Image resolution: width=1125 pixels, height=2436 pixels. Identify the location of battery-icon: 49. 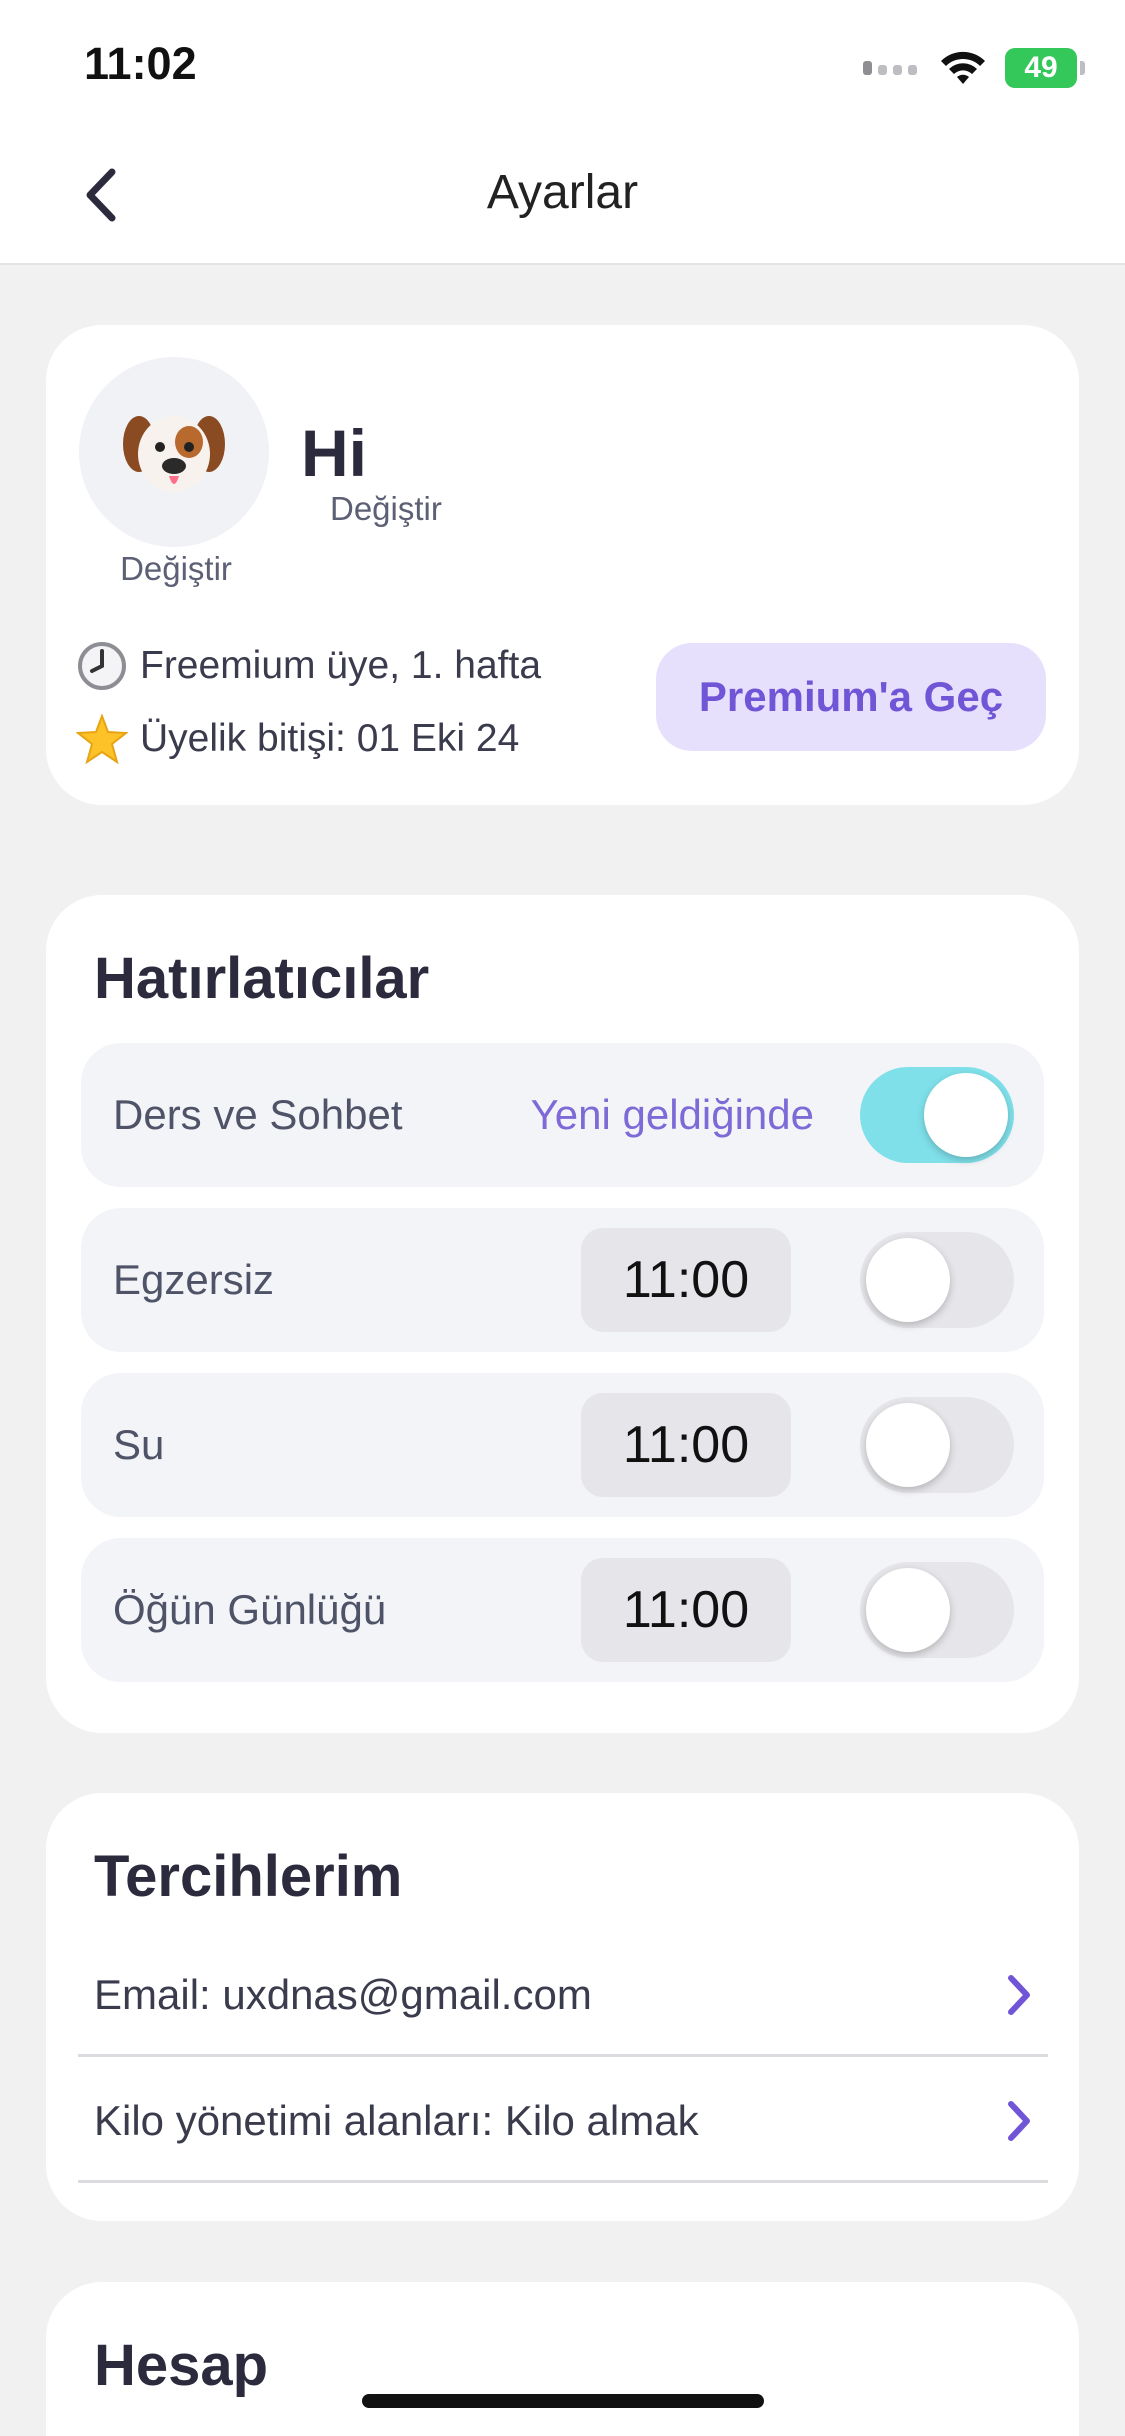
(1045, 68).